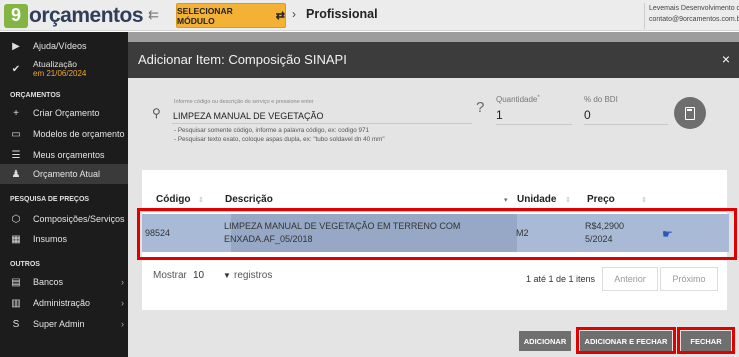 The image size is (739, 357). What do you see at coordinates (60, 46) in the screenshot?
I see `sidebar-item-label: Ajuda/Vídeos` at bounding box center [60, 46].